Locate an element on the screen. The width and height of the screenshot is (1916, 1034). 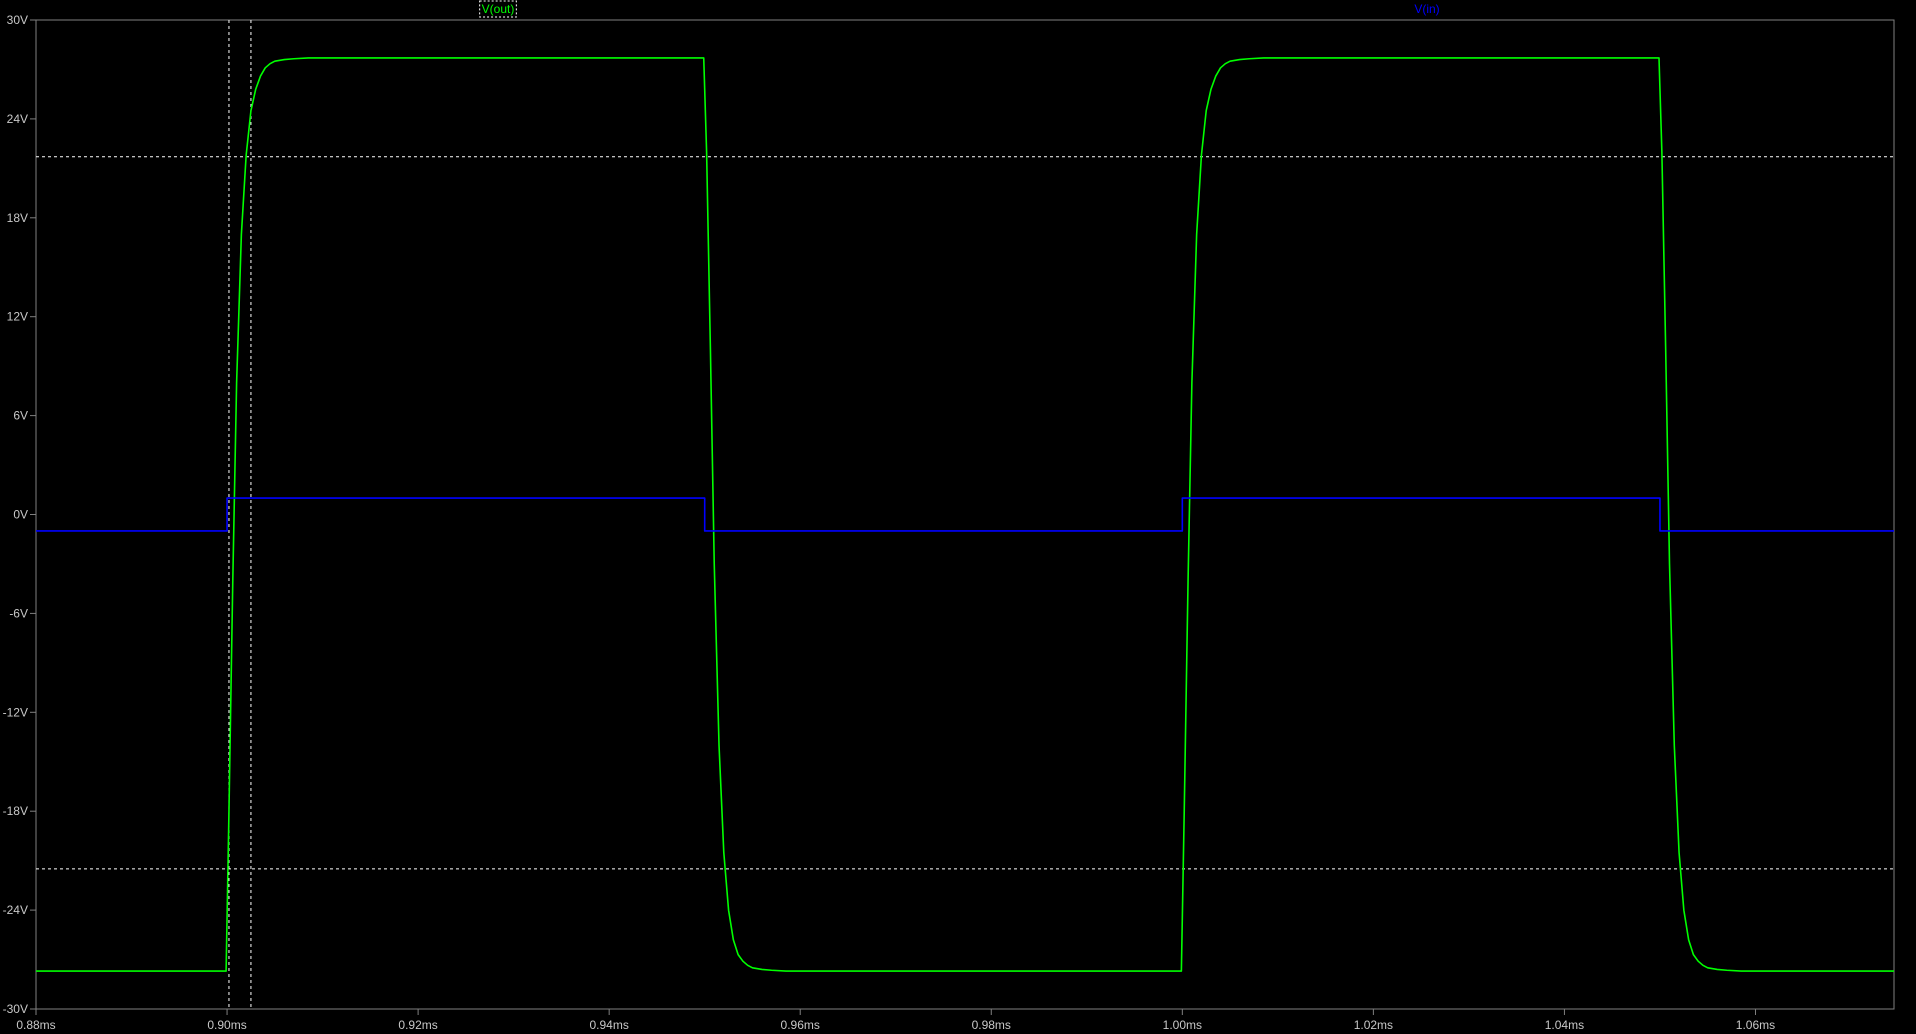
x-tick-label: 1.06ms is located at coordinates (1755, 1025).